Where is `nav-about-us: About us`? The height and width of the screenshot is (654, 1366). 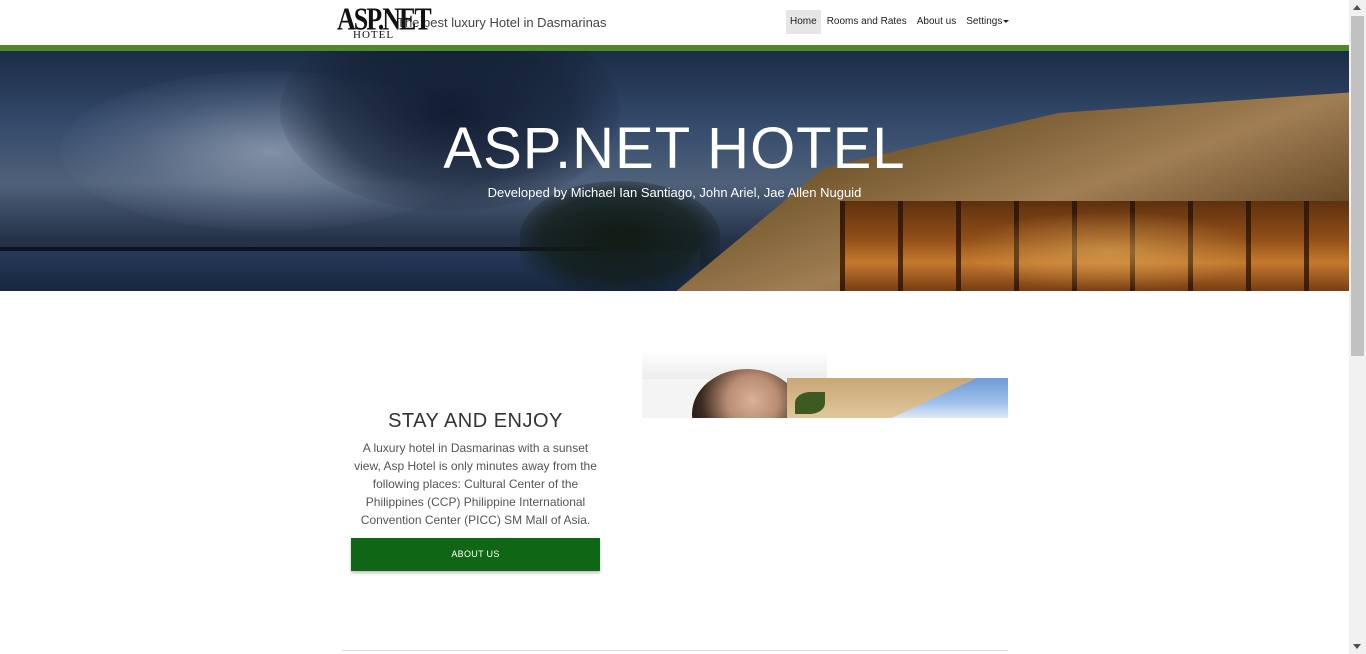
nav-about-us: About us is located at coordinates (936, 22).